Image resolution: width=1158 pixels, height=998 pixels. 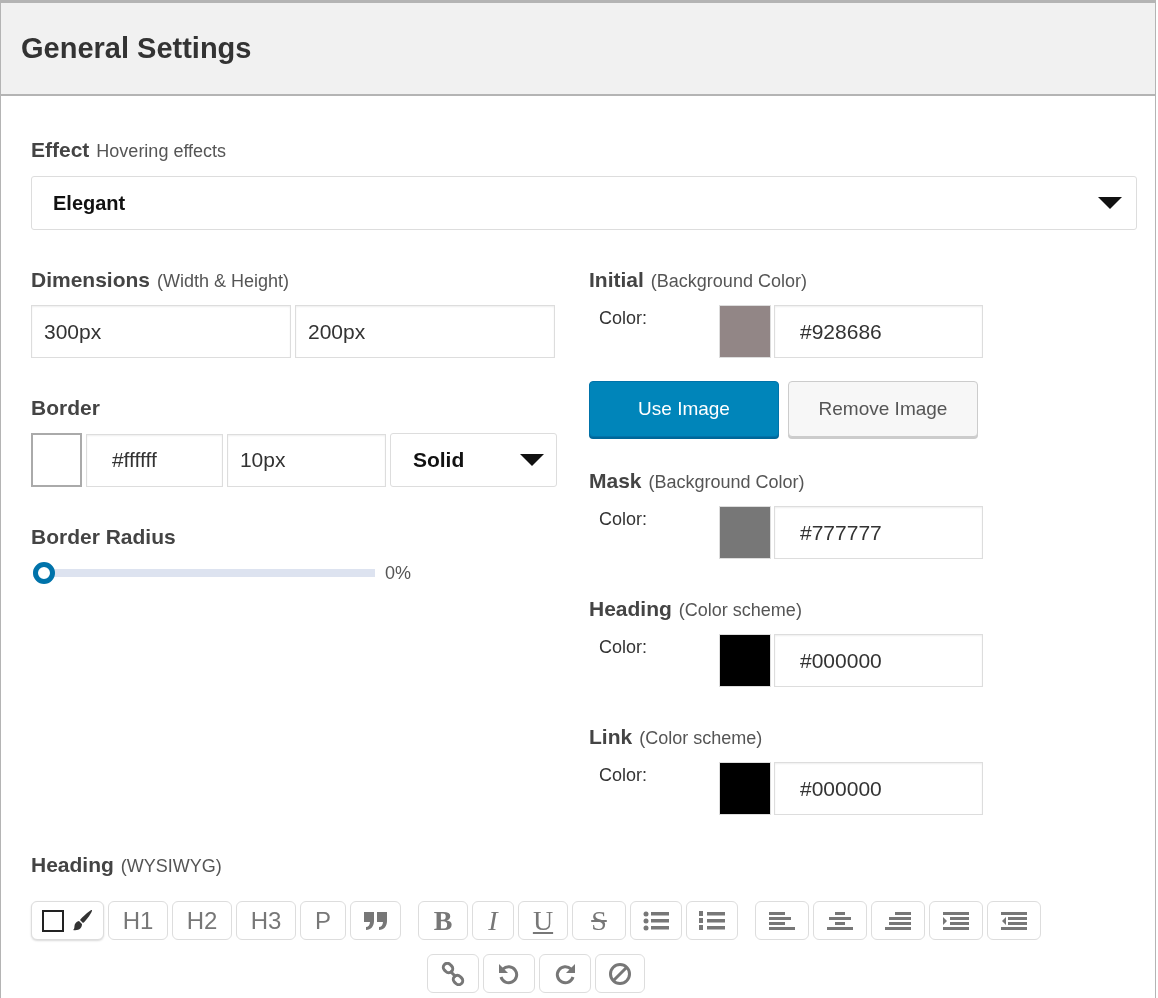 I want to click on numbered-list-icon, so click(x=712, y=920).